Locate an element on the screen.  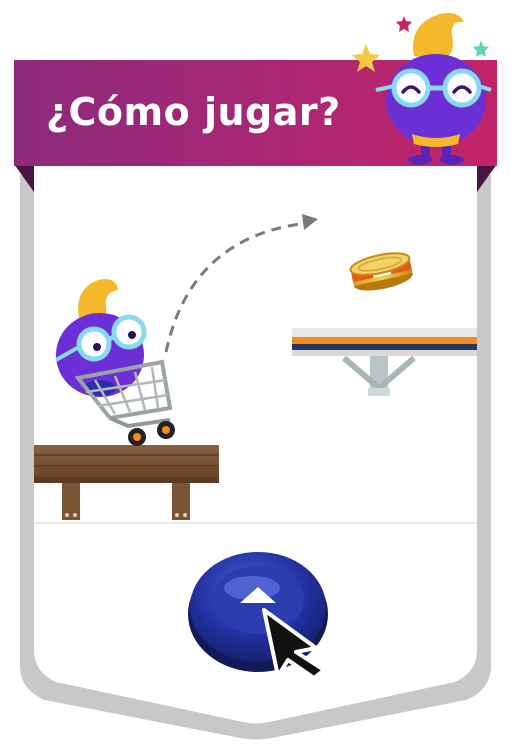
jump-button is located at coordinates (258, 612).